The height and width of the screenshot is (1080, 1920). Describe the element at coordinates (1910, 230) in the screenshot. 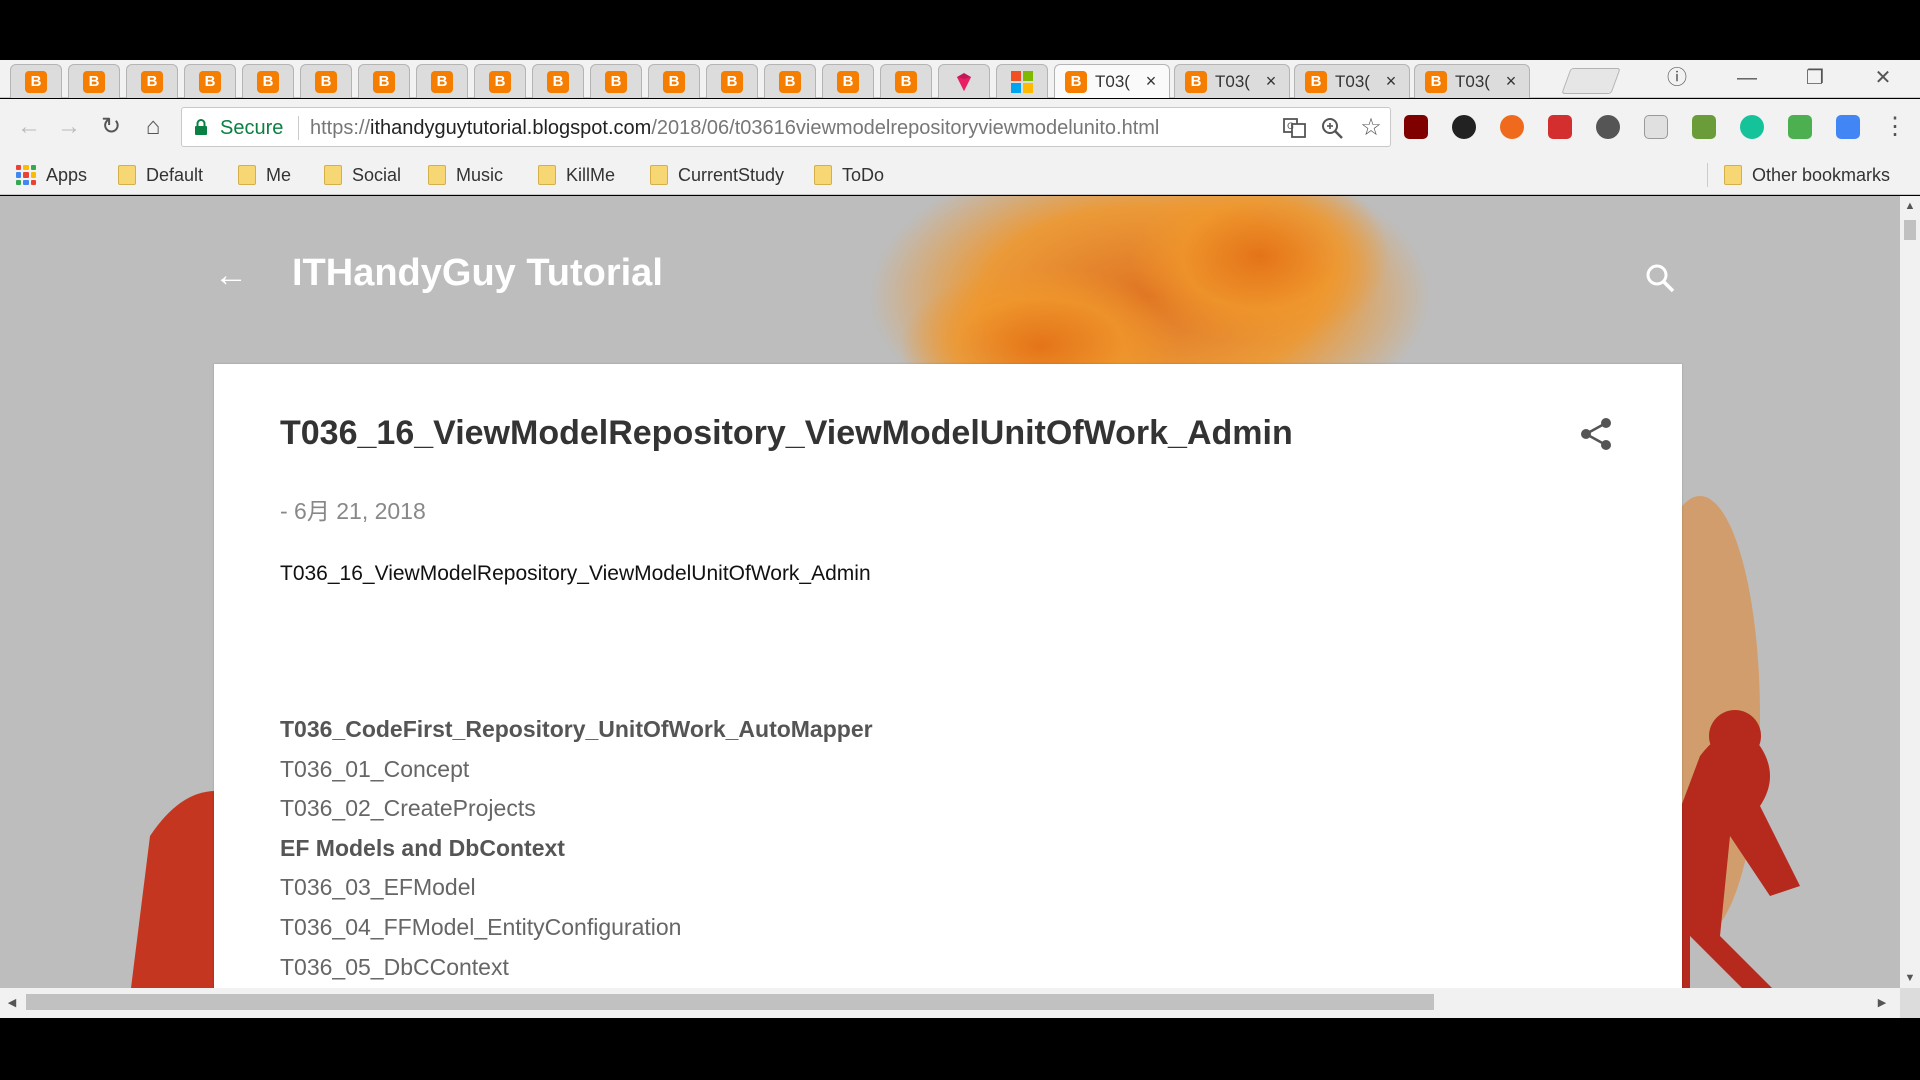

I see `vertical-scroll-thumb` at that location.